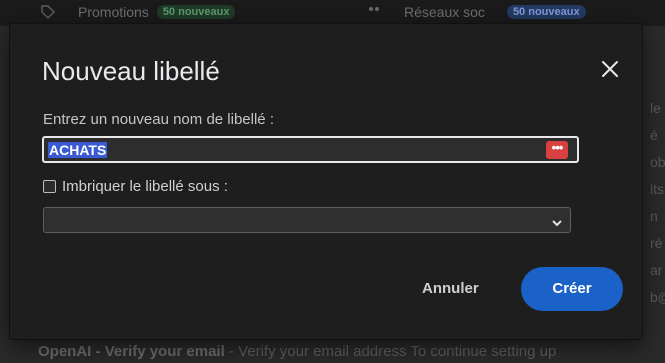  Describe the element at coordinates (145, 186) in the screenshot. I see `nest-label-text: Imbriquer le libellé sous :` at that location.